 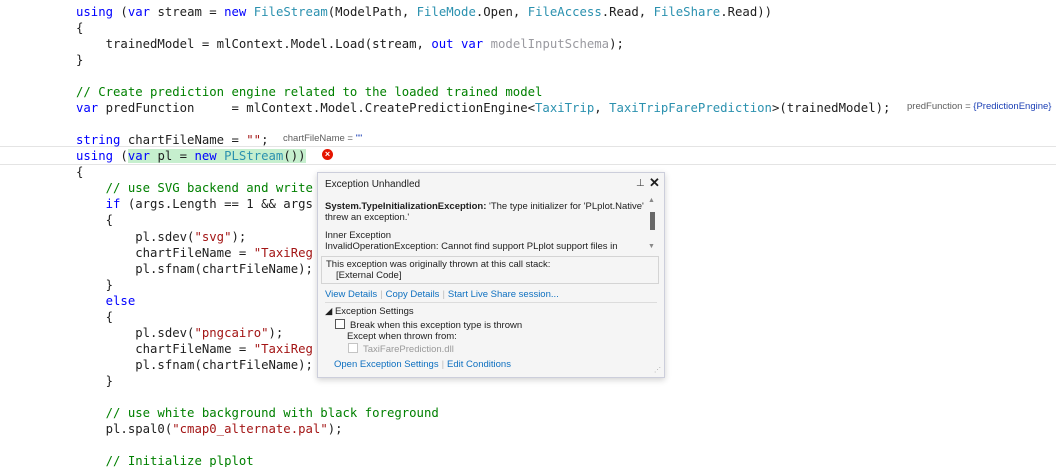 I want to click on break-label: Break when this exception type is thrown, so click(x=436, y=325).